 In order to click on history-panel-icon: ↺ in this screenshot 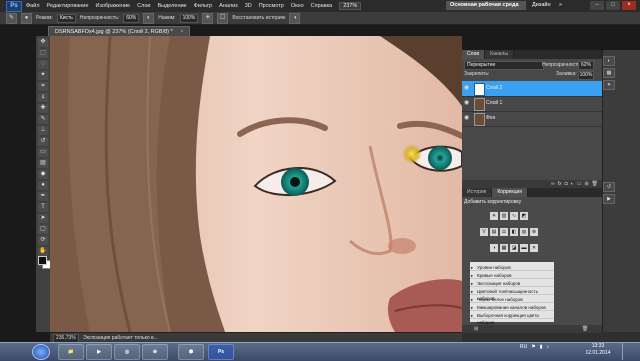, I will do `click(609, 187)`.